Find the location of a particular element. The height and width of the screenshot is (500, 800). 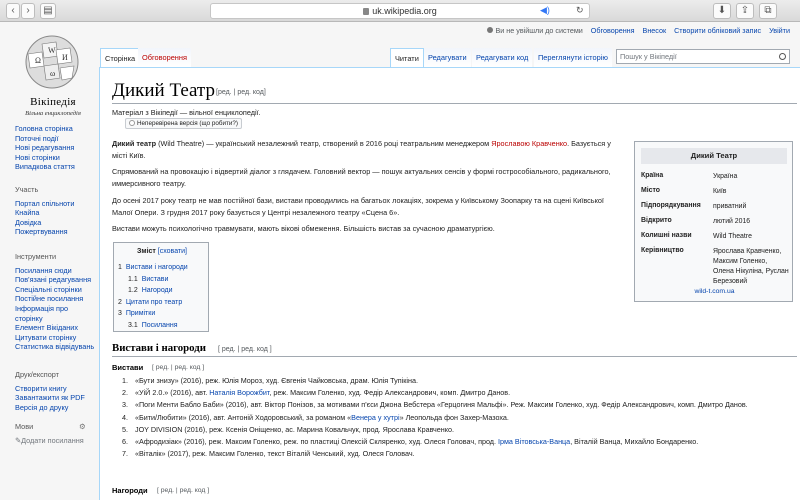

nav-link: Пов'язані редагування is located at coordinates (56, 280).